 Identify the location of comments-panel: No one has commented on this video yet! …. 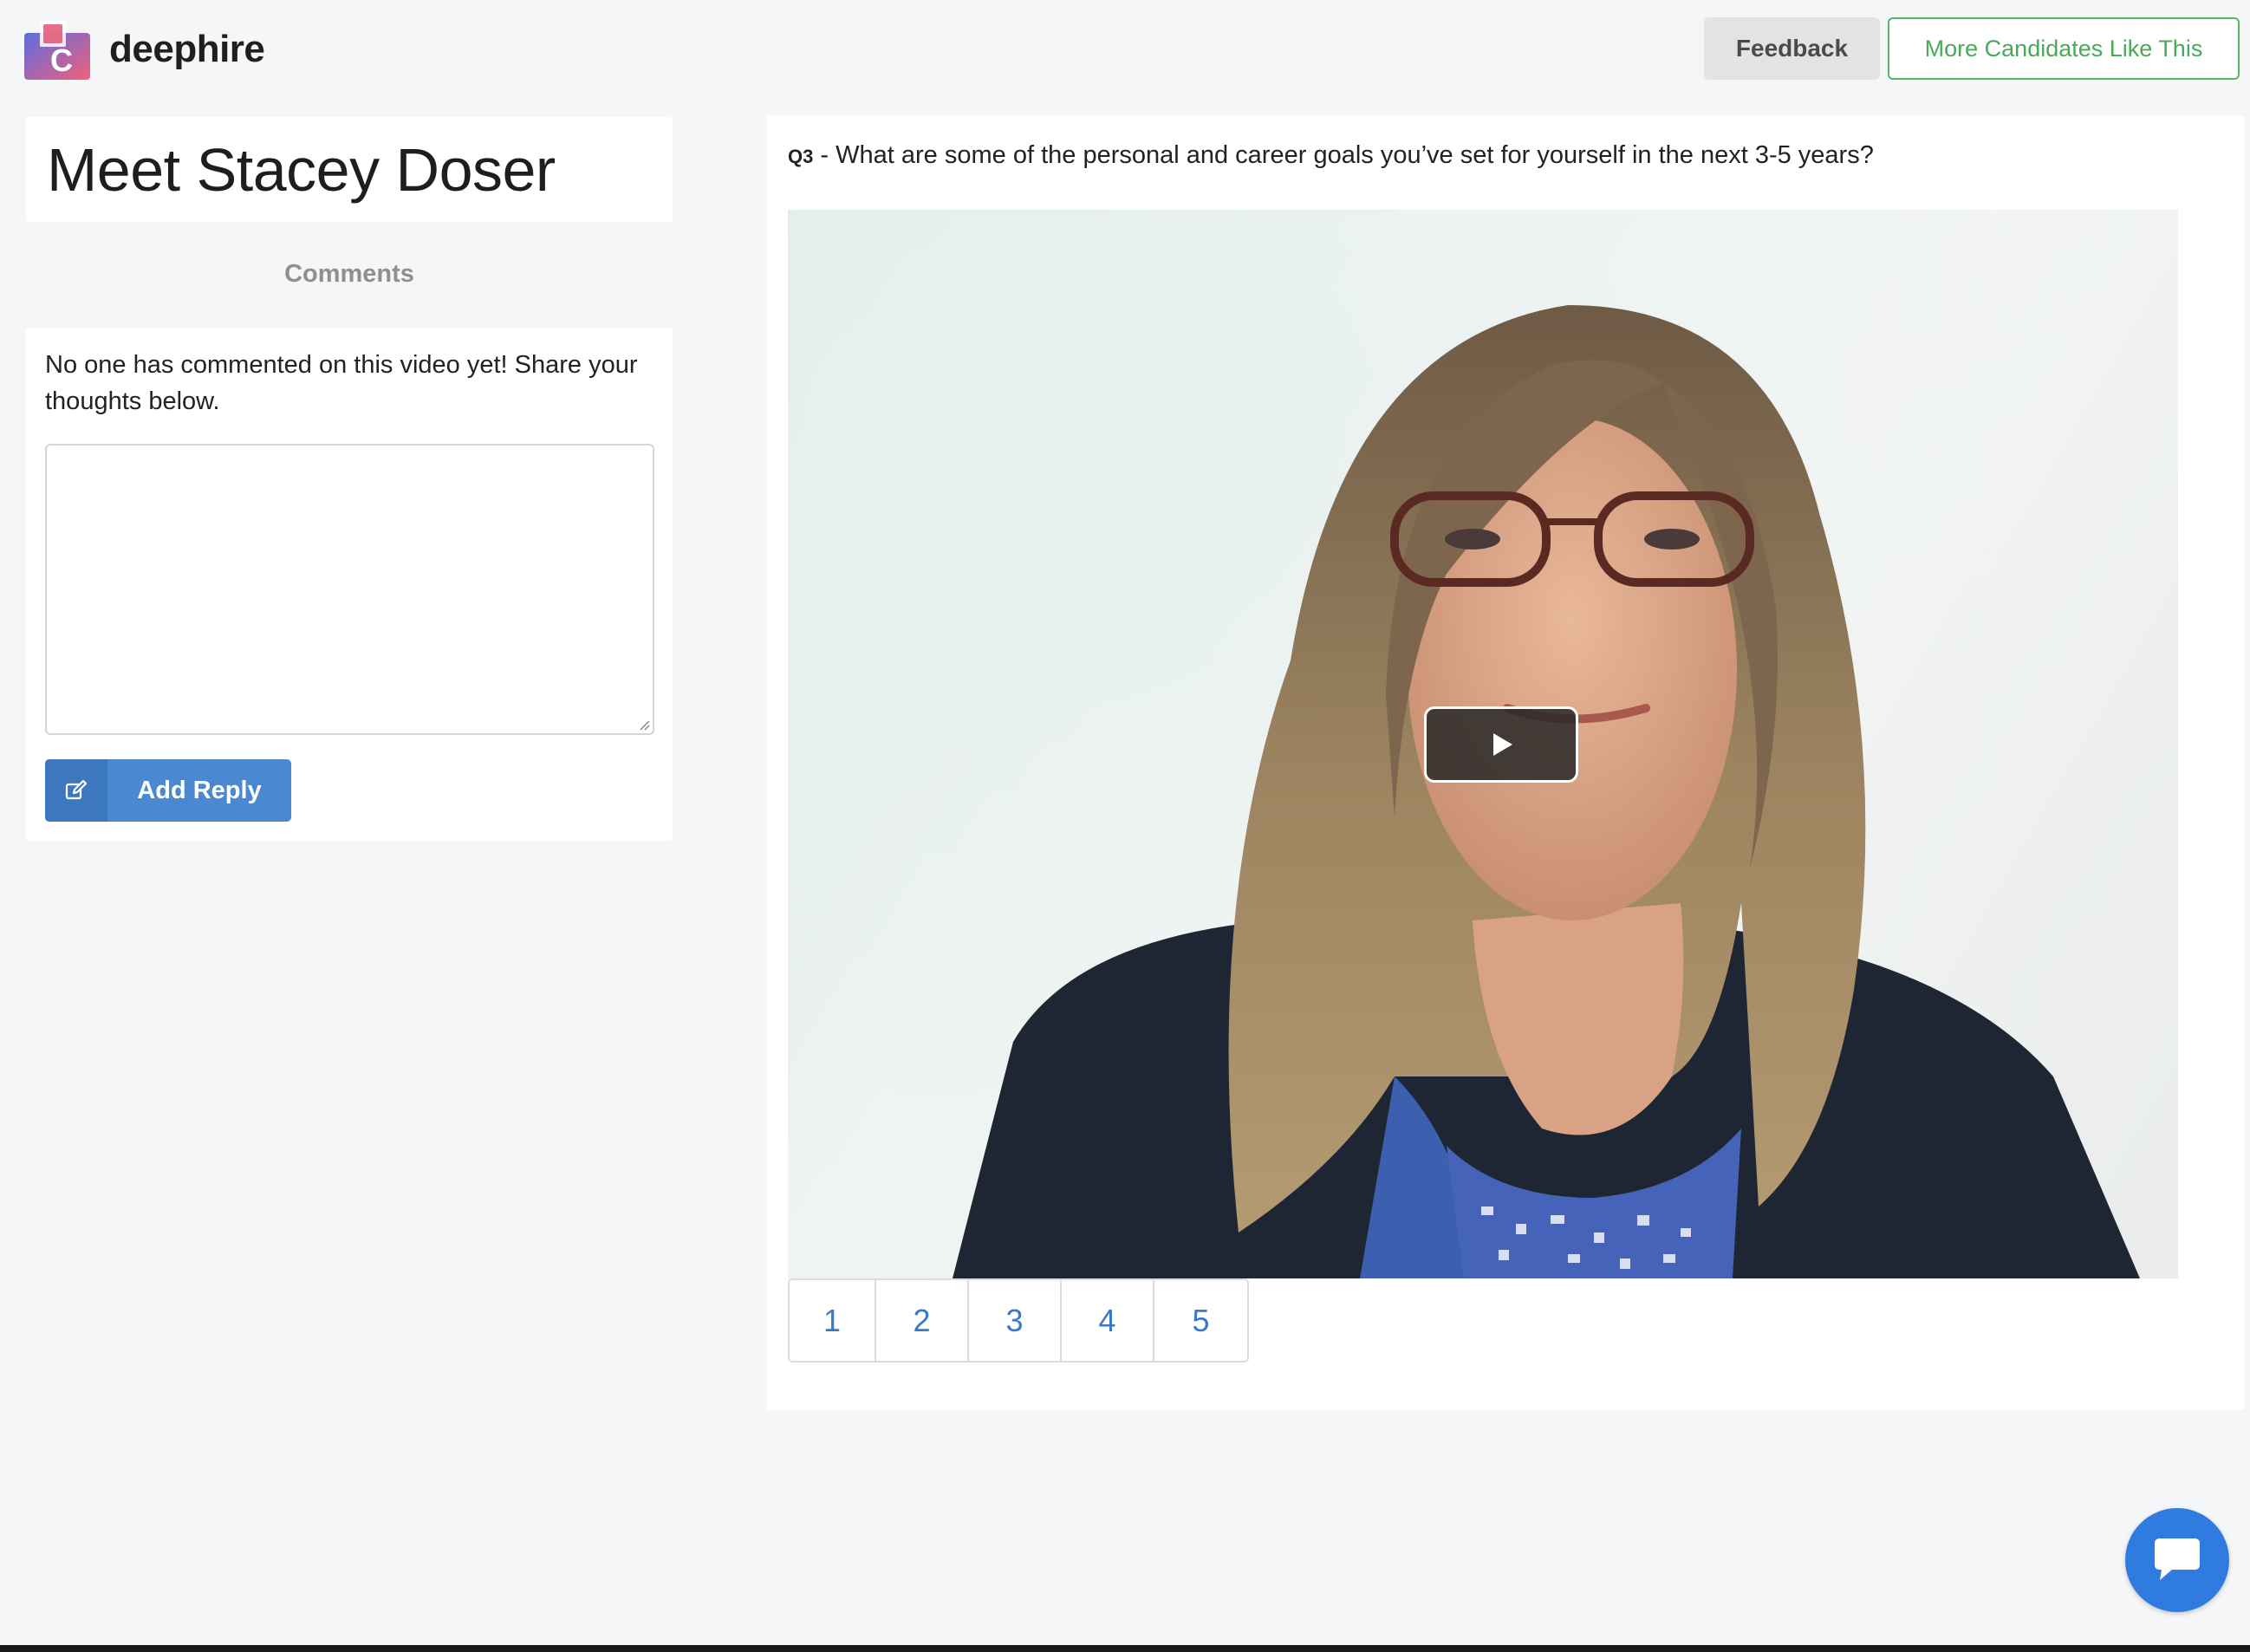
(349, 584).